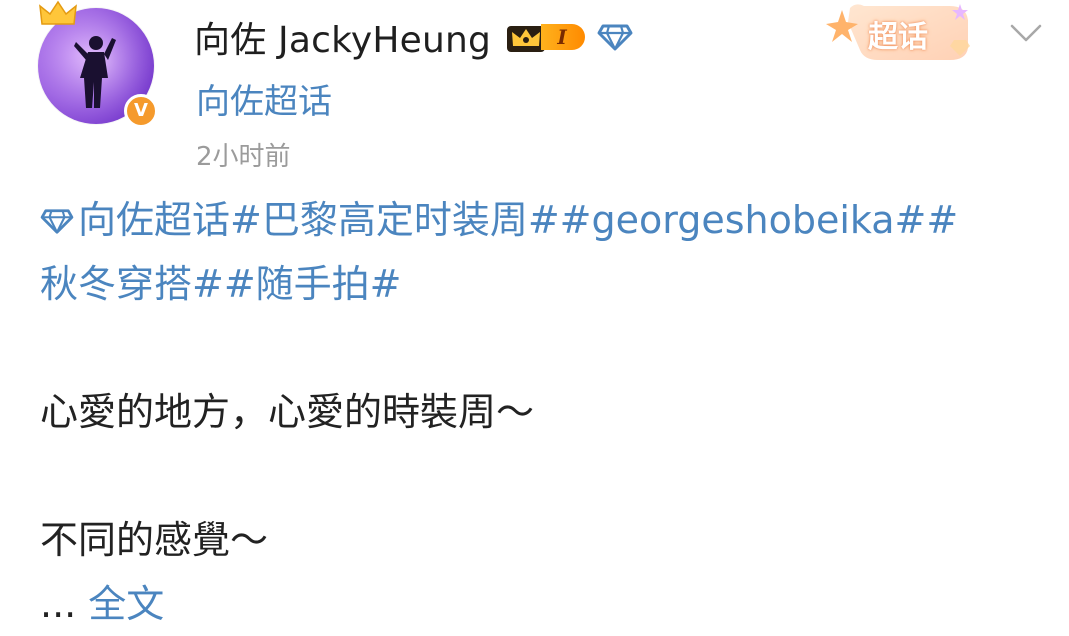  What do you see at coordinates (540, 284) in the screenshot?
I see `topic-line-2: 秋冬穿搭##随手拍#` at bounding box center [540, 284].